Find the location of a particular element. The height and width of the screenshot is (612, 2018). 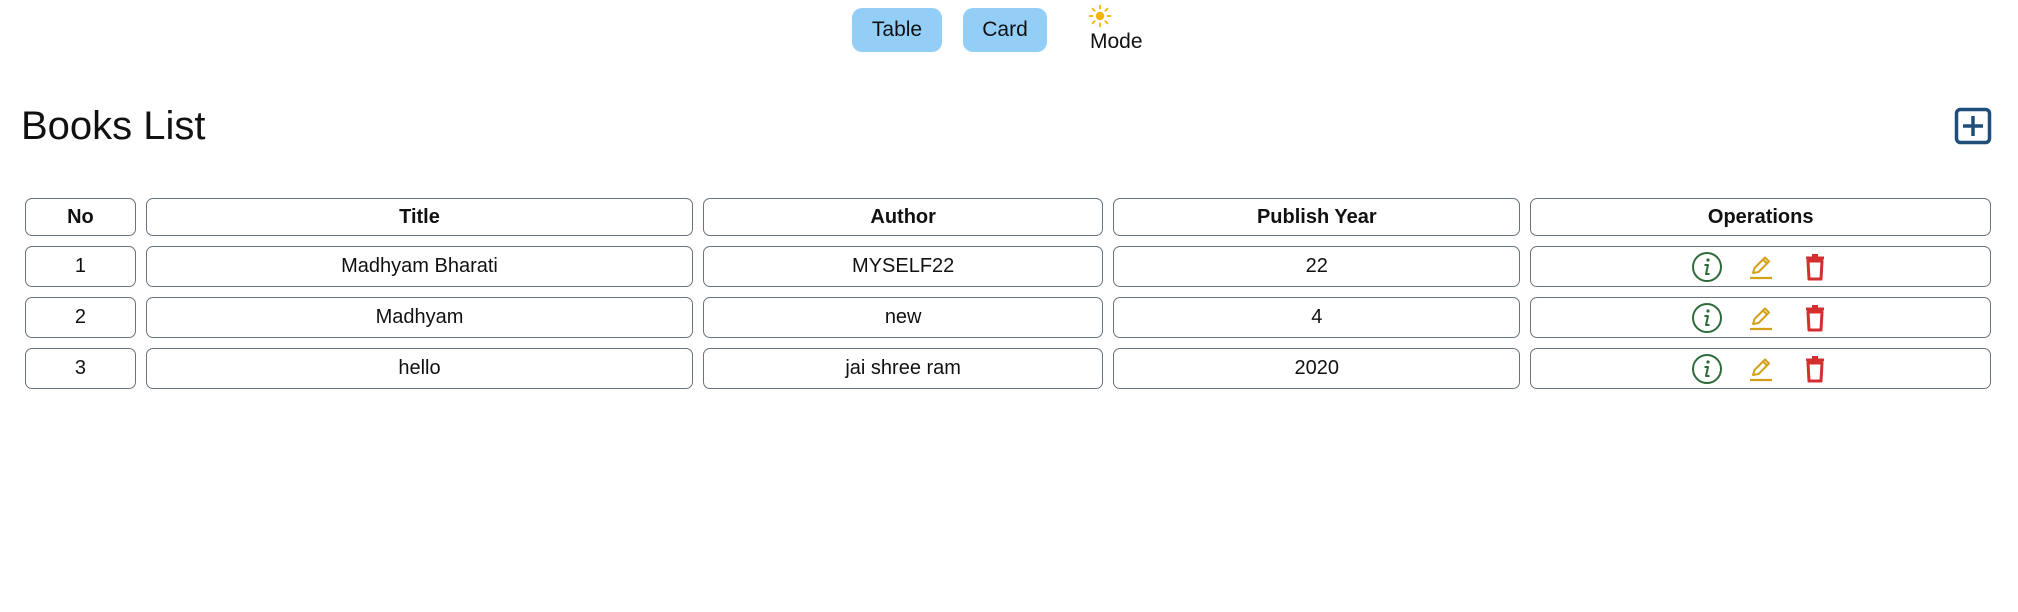

cell-author: jai shree ram is located at coordinates (903, 368).